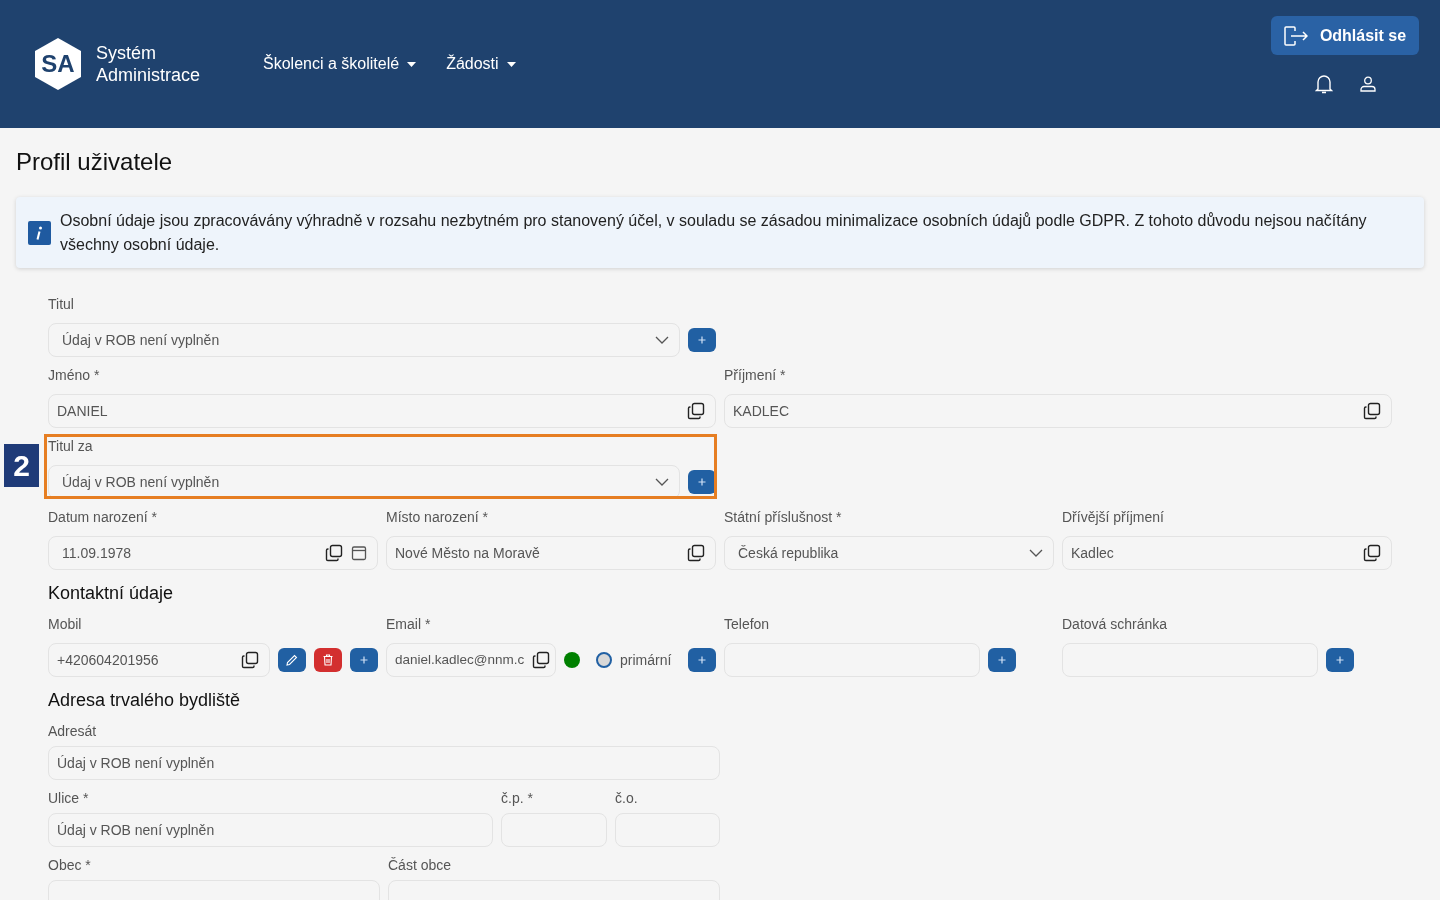 This screenshot has width=1440, height=900. I want to click on field-label: Adresát, so click(73, 731).